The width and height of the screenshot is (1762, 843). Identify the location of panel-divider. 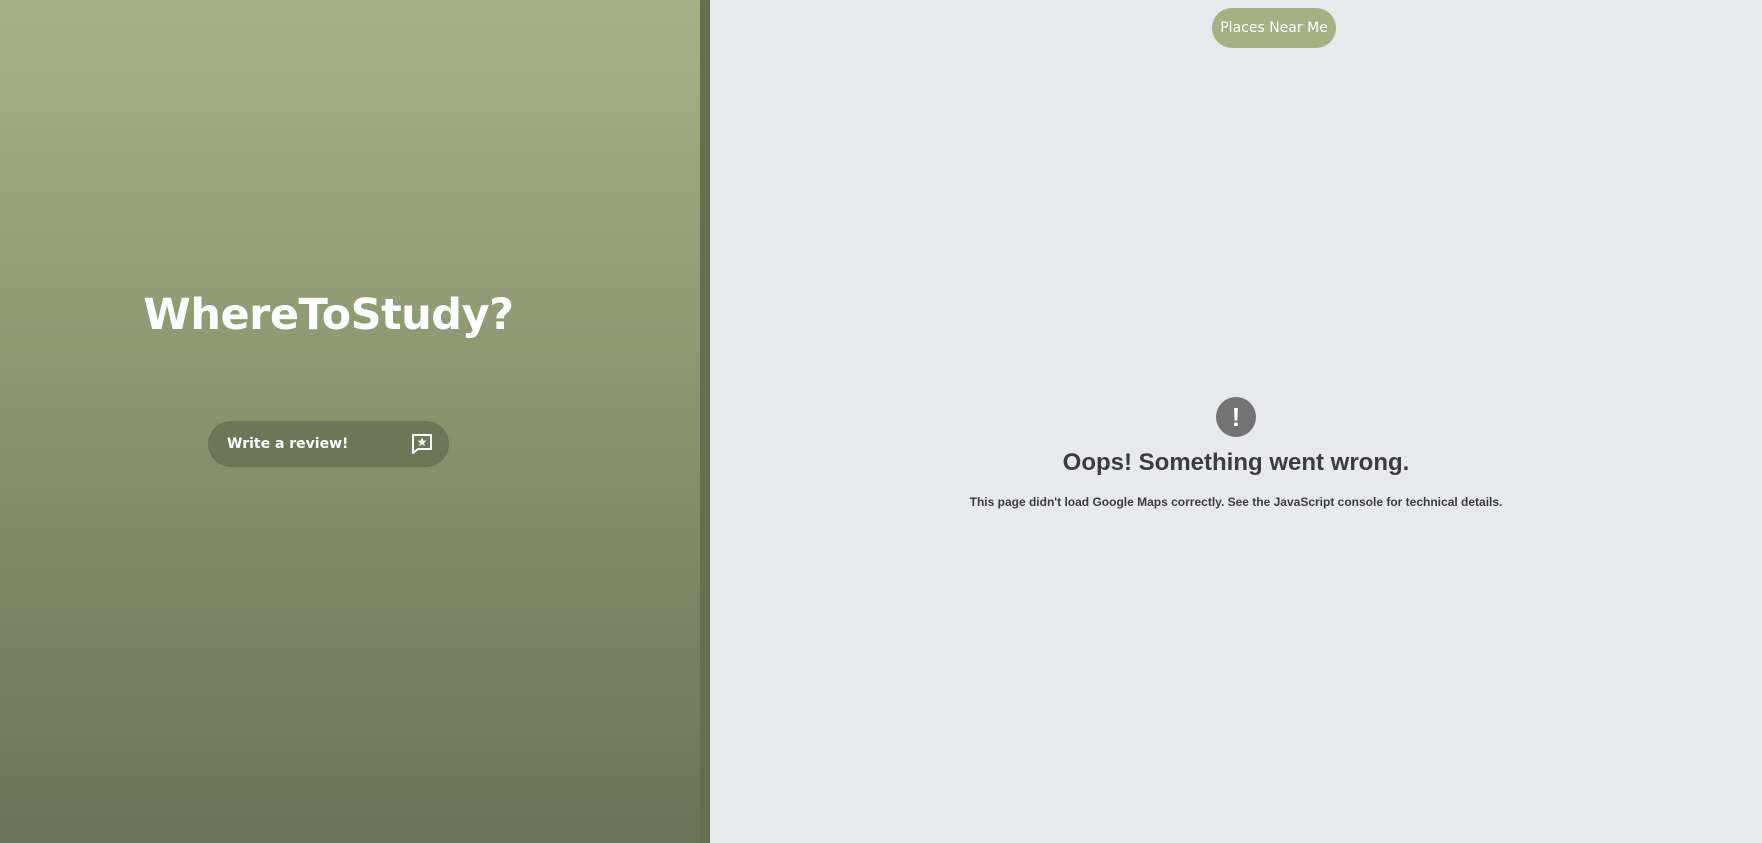
(705, 421).